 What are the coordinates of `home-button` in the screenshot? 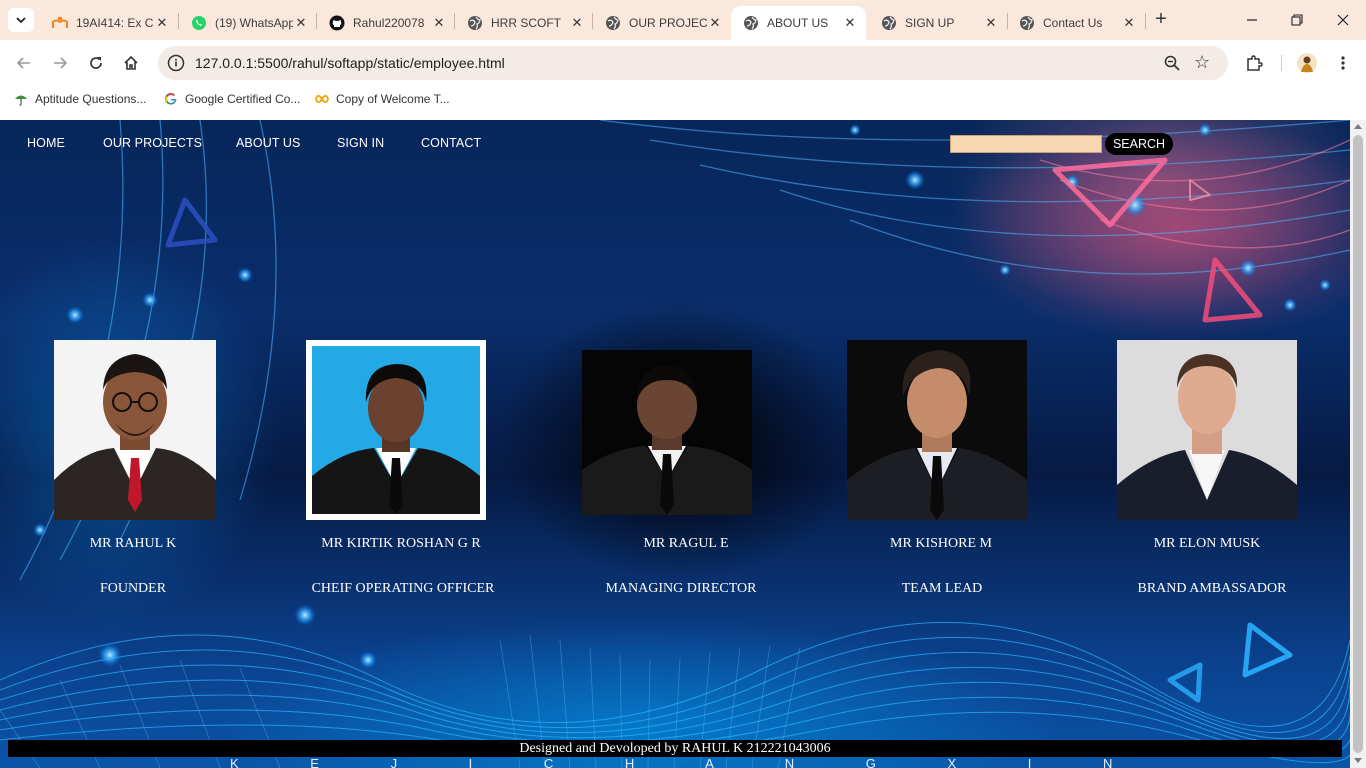 It's located at (131, 63).